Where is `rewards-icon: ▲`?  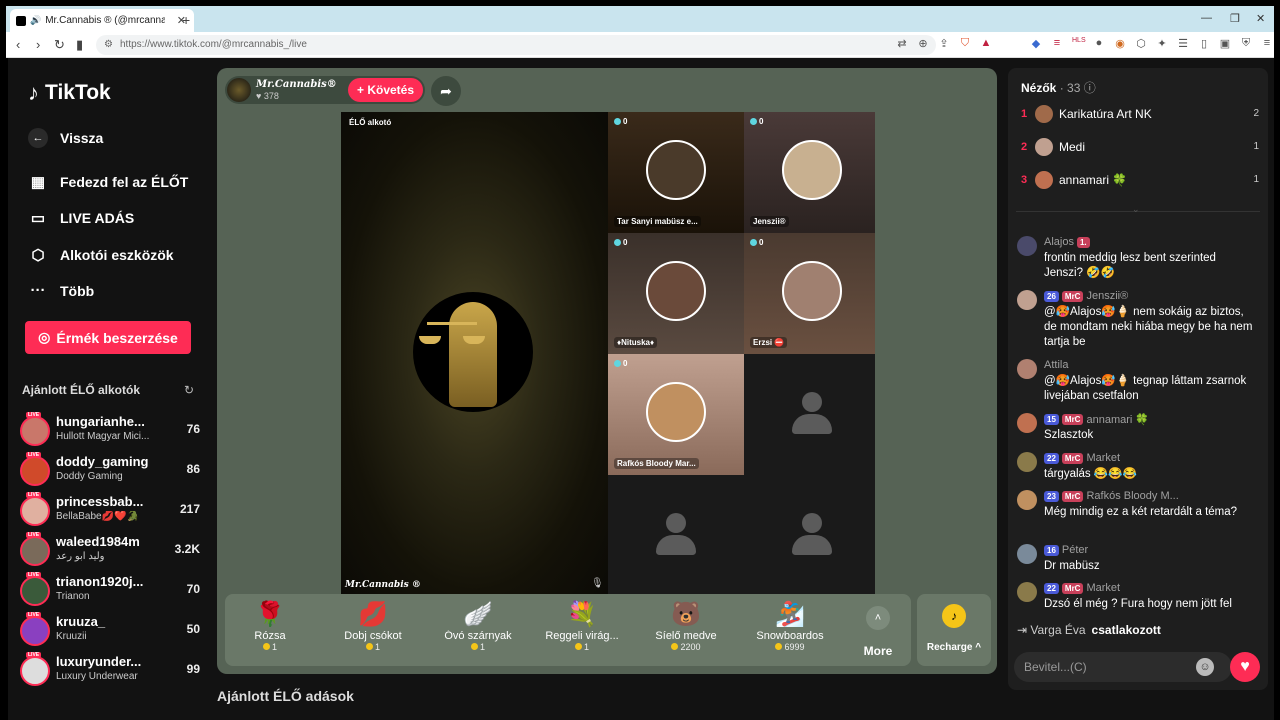 rewards-icon: ▲ is located at coordinates (986, 43).